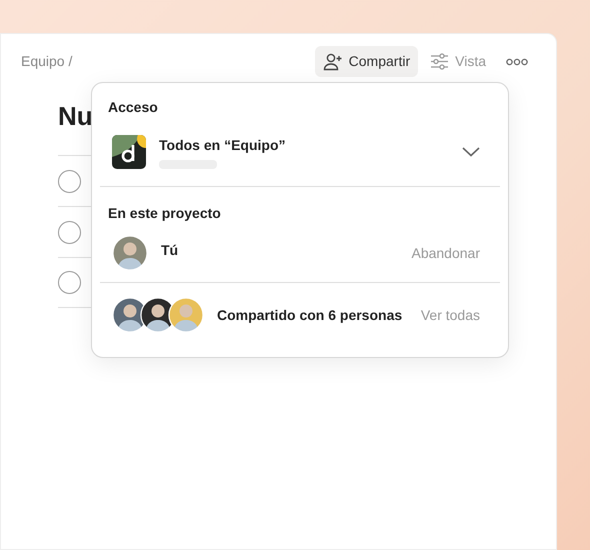 The width and height of the screenshot is (590, 550). What do you see at coordinates (458, 61) in the screenshot?
I see `view-button: Vista` at bounding box center [458, 61].